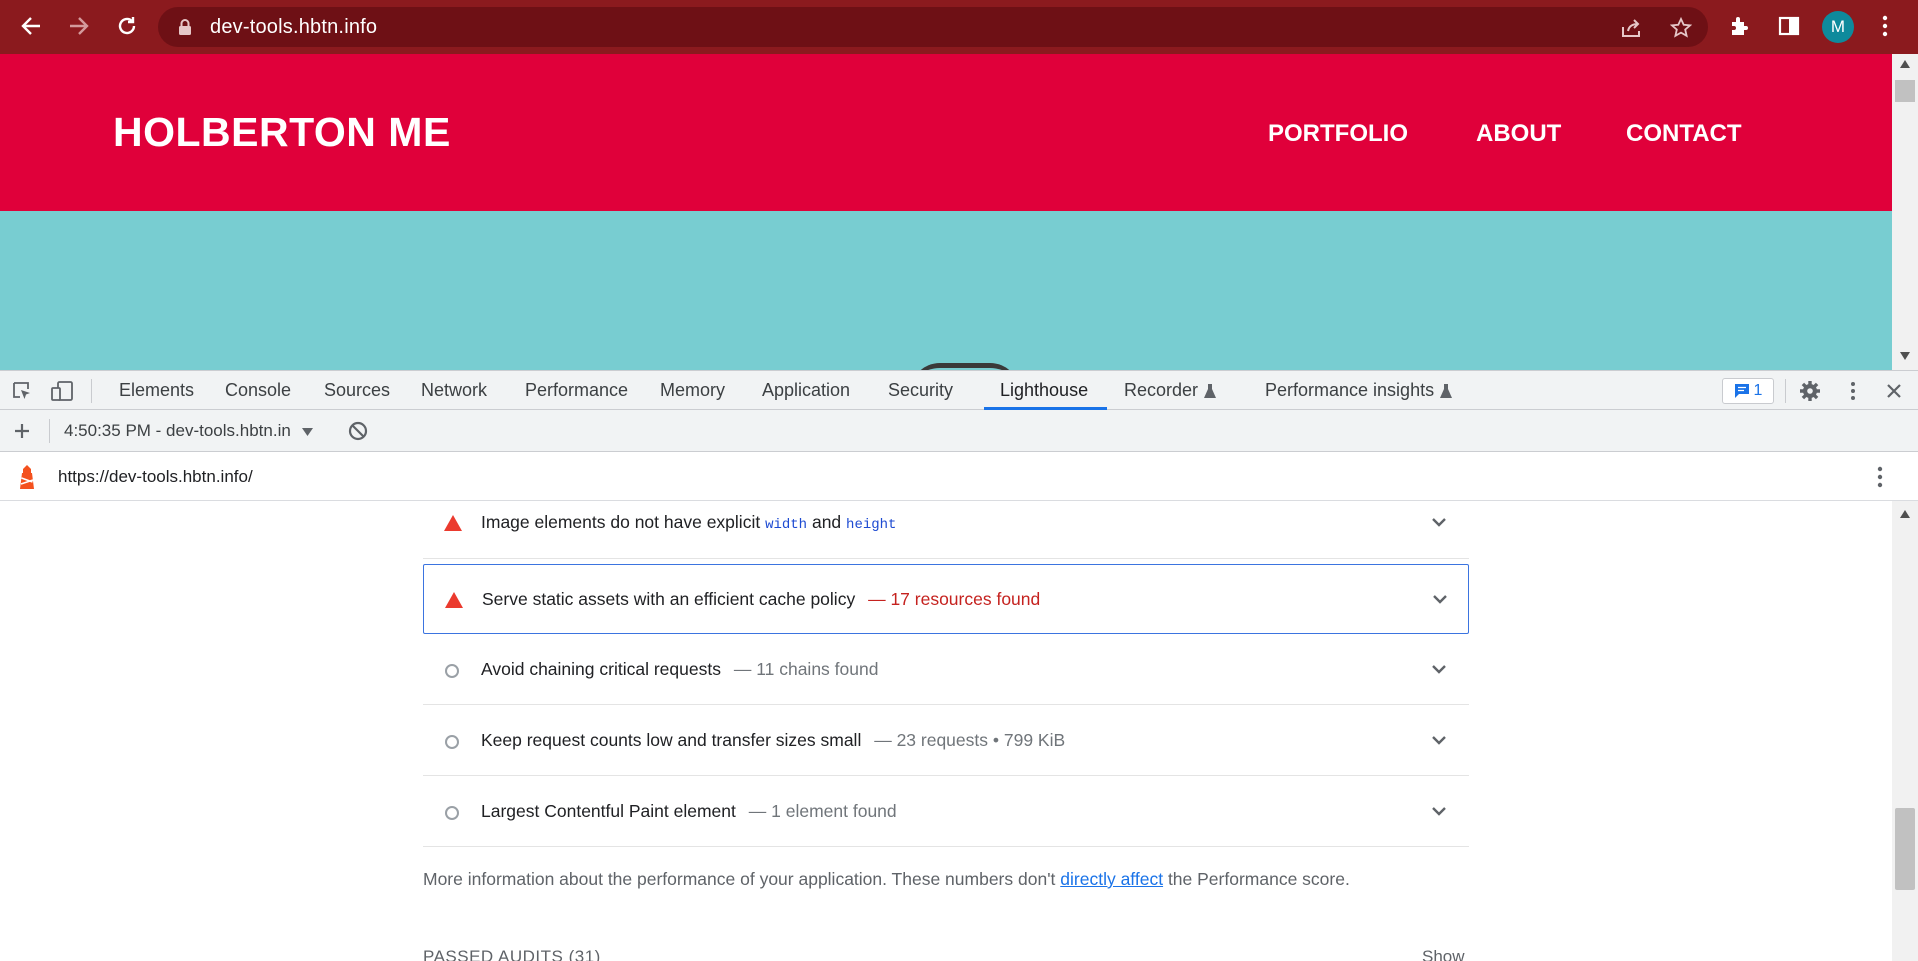 The image size is (1918, 961). Describe the element at coordinates (1758, 390) in the screenshot. I see `issues-count: 1` at that location.